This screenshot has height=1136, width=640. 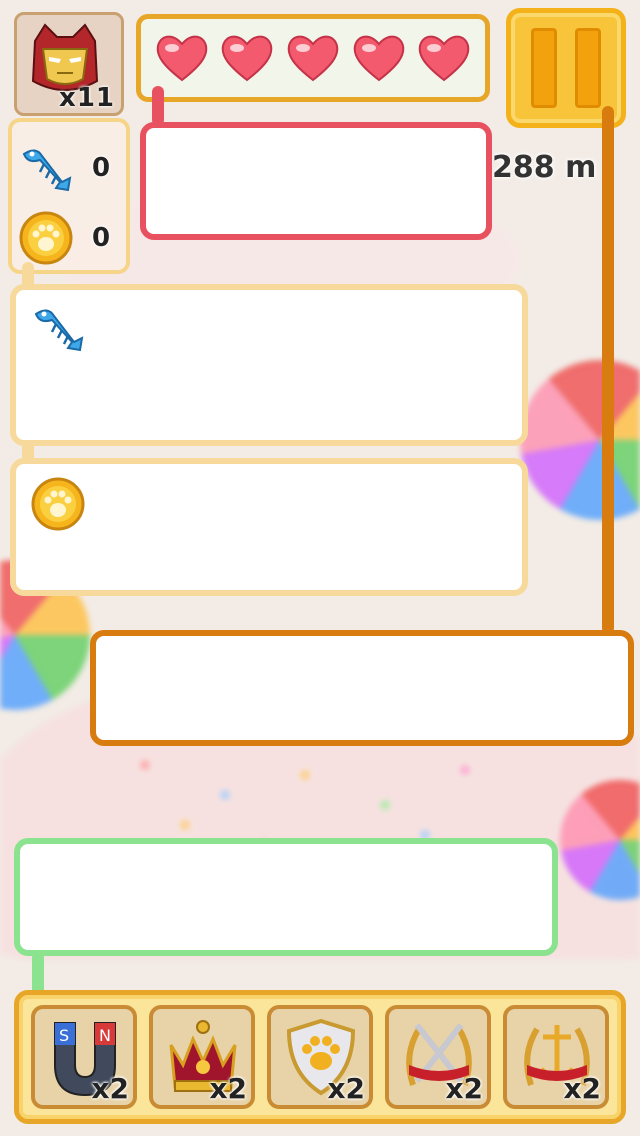 I want to click on fish-counter: 0, so click(x=70, y=168).